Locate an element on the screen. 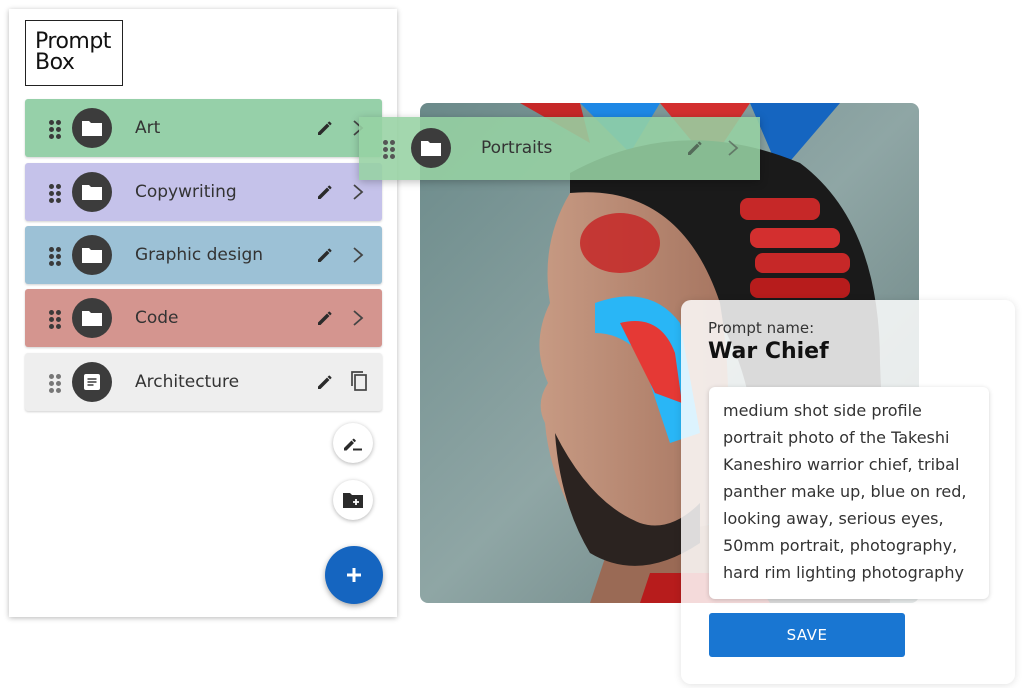  prompt-name: War Chief is located at coordinates (768, 351).